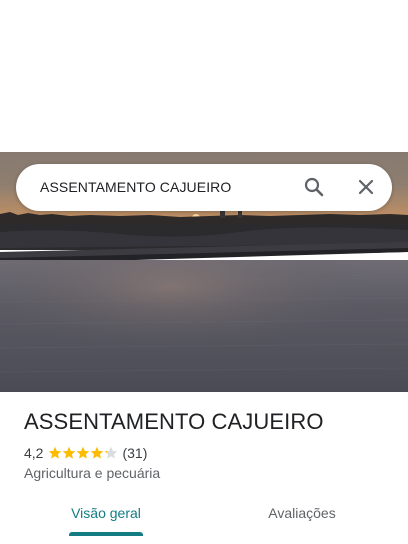 Image resolution: width=408 pixels, height=544 pixels. What do you see at coordinates (92, 473) in the screenshot?
I see `place-category: Agricultura e pecuária` at bounding box center [92, 473].